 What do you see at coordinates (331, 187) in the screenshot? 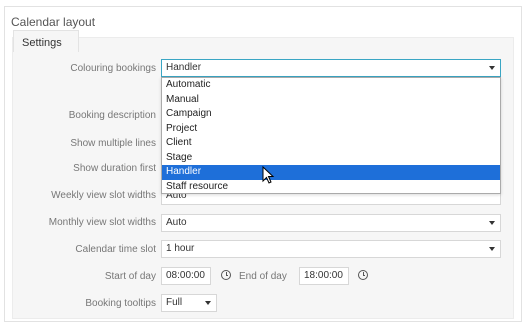
I see `dropdown-option-staff-resource: Staff resource` at bounding box center [331, 187].